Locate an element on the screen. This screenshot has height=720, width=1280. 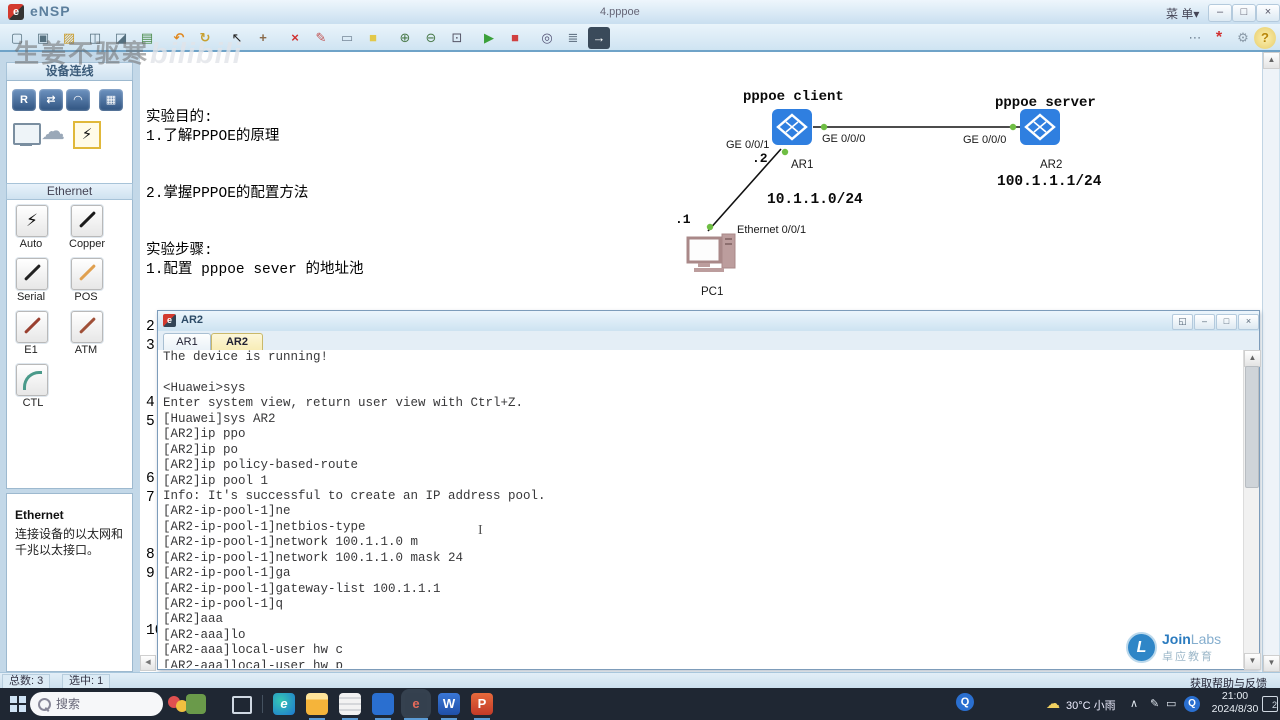
tray-app-icon: Q is located at coordinates (965, 702).